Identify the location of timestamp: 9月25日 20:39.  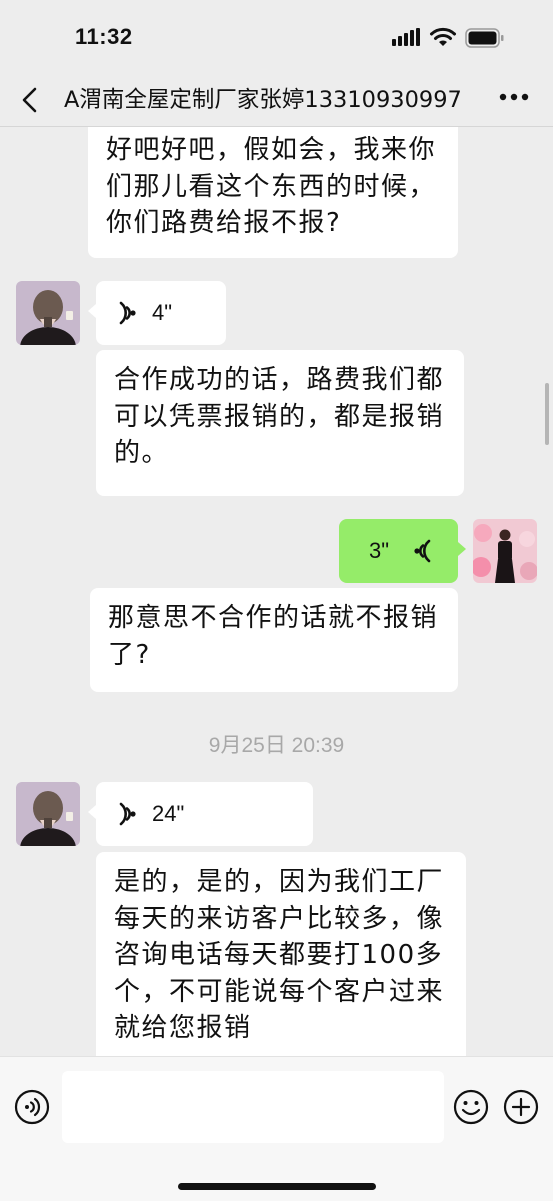
(276, 745).